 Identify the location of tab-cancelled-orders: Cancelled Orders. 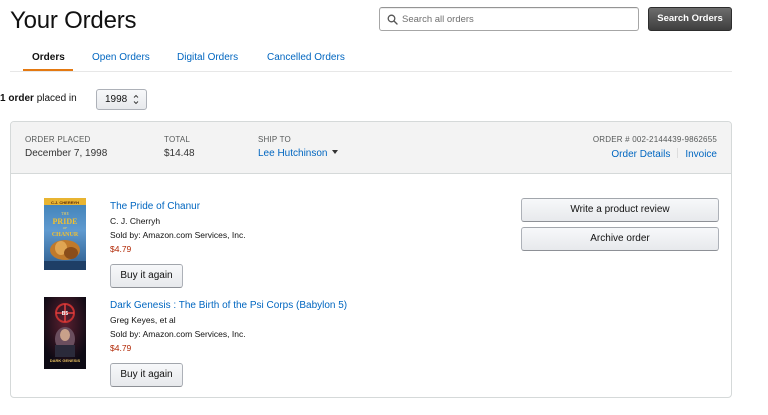
(306, 57).